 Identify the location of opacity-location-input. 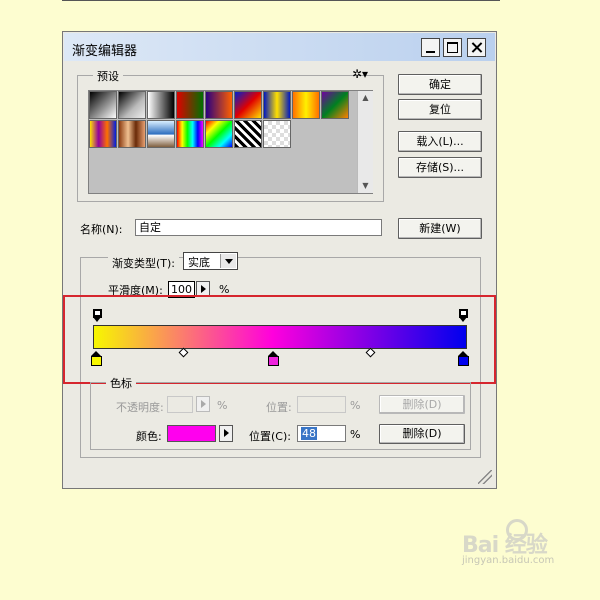
(321, 404).